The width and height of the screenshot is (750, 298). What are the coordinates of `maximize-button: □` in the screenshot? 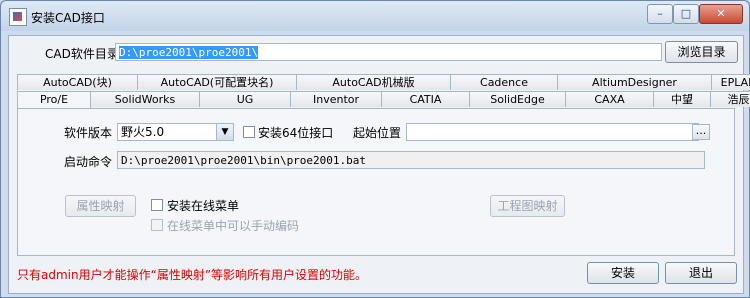 It's located at (686, 14).